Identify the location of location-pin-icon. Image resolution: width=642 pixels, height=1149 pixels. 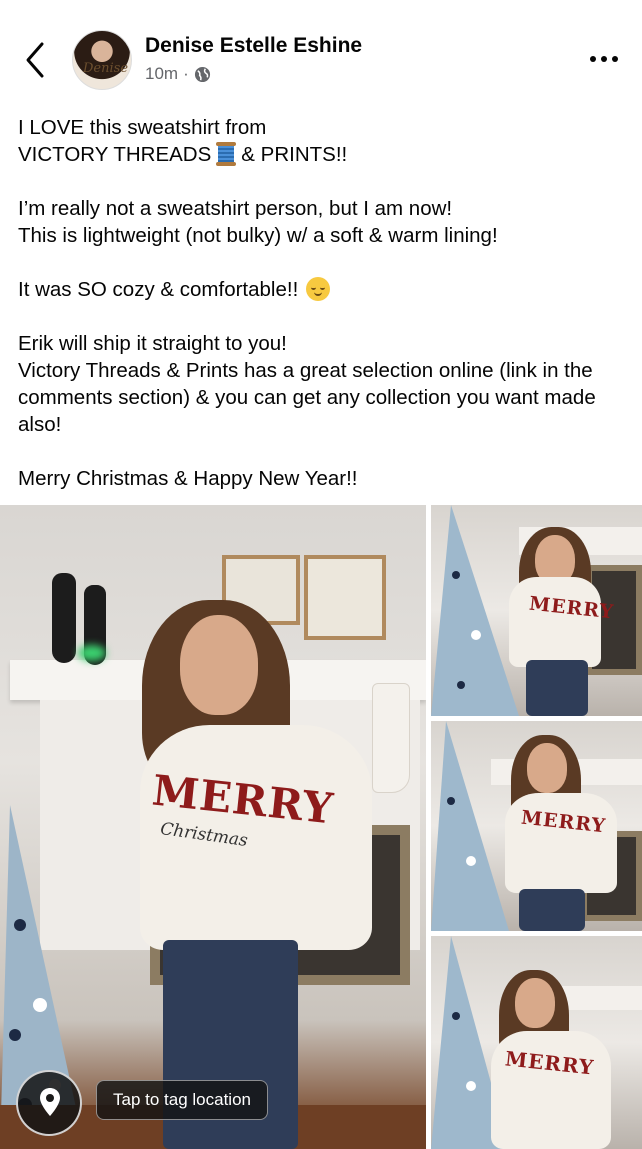
(50, 1102).